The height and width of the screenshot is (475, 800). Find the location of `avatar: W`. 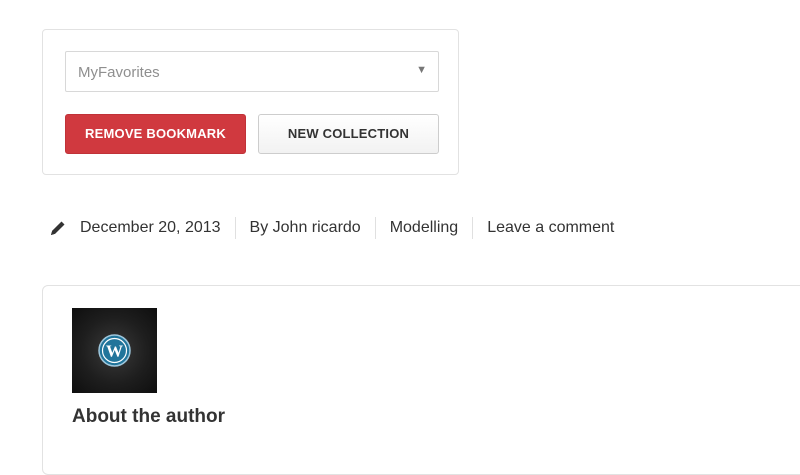

avatar: W is located at coordinates (114, 350).